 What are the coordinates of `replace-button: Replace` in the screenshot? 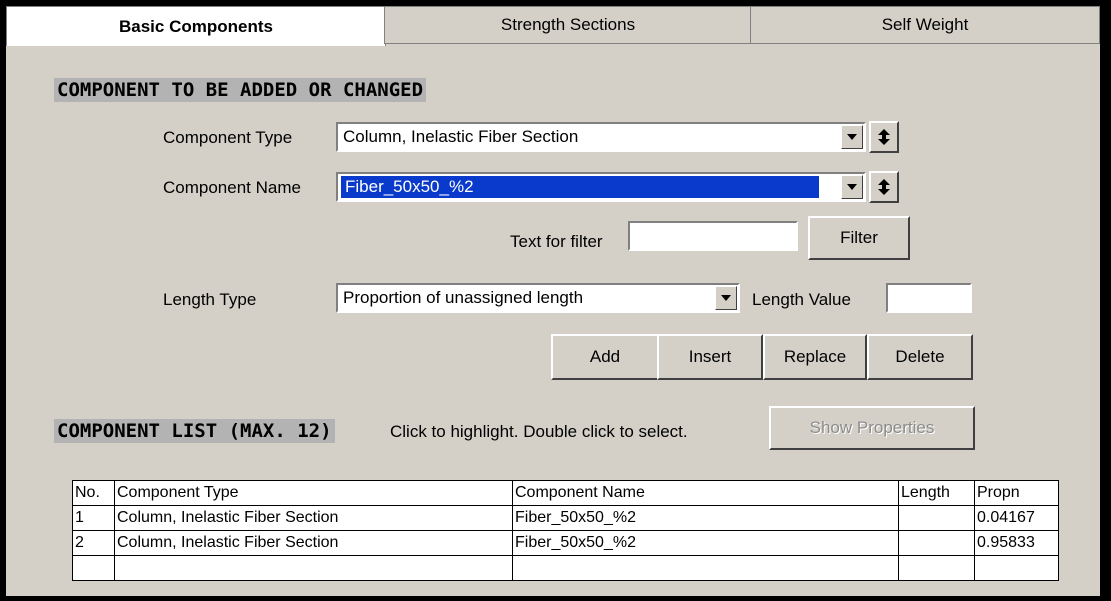 It's located at (815, 357).